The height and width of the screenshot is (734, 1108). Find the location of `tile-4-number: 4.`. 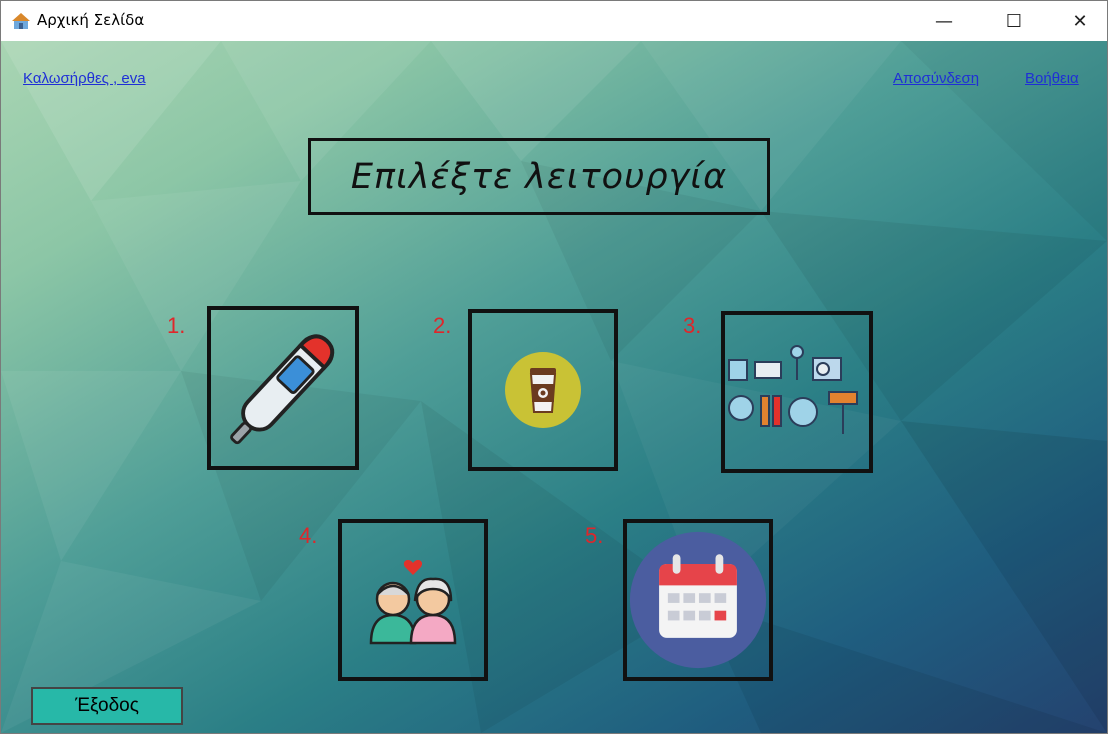

tile-4-number: 4. is located at coordinates (308, 535).